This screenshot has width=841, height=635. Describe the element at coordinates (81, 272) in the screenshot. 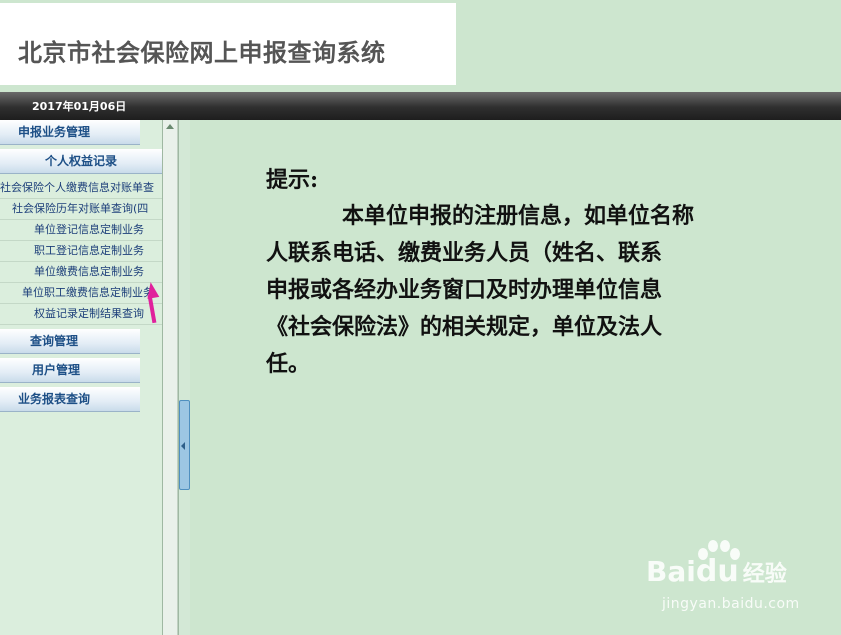

I see `submenu-item-unit-payment-custom: 单位缴费信息定制业务` at that location.